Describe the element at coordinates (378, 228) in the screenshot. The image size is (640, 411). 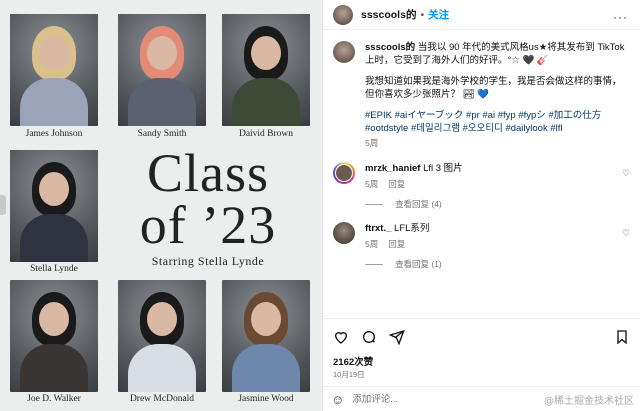
I see `commenter-username: ftrxt._` at that location.